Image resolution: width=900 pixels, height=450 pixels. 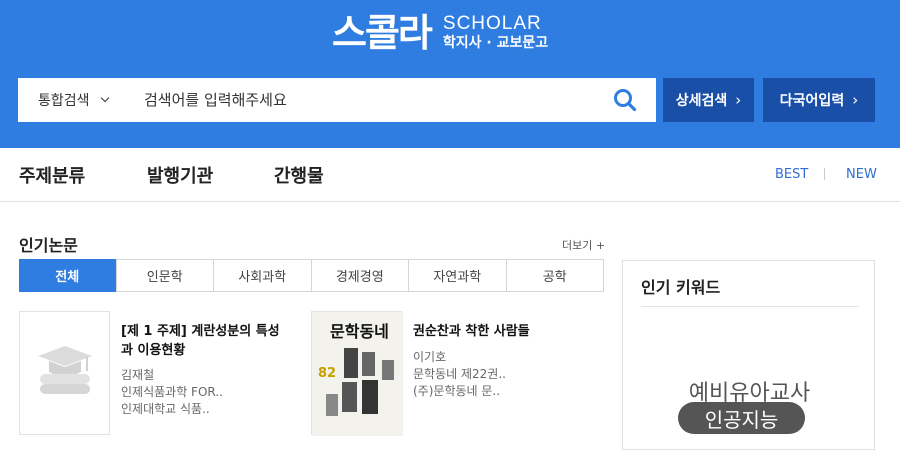 I want to click on popular-keywords-panel: 인기 키워드 예비유아교사 인공지능, so click(x=748, y=355).